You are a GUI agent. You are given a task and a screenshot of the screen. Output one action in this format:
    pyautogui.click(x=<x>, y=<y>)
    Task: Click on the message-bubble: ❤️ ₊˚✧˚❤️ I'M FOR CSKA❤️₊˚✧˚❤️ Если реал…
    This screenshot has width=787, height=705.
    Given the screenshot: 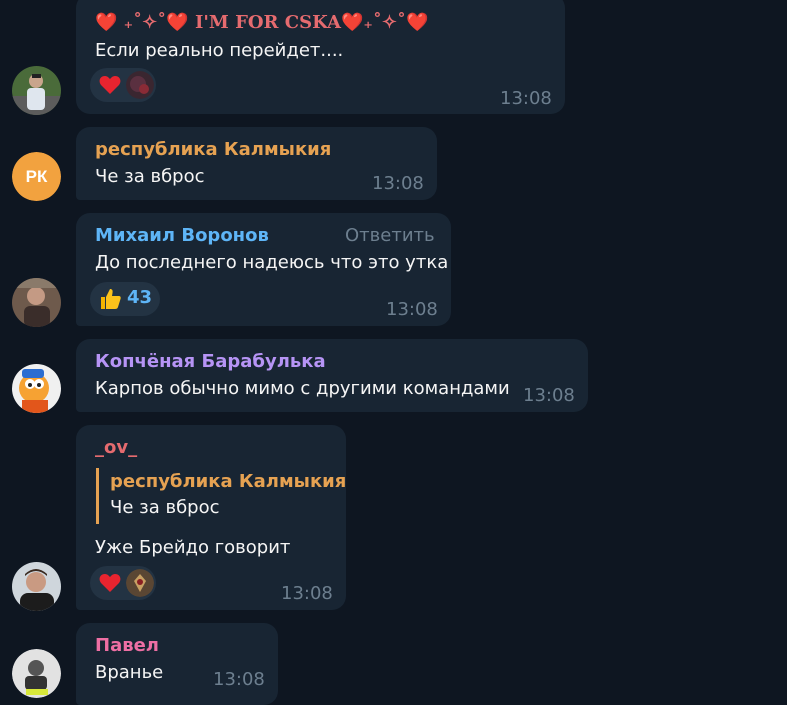 What is the action you would take?
    pyautogui.click(x=320, y=57)
    